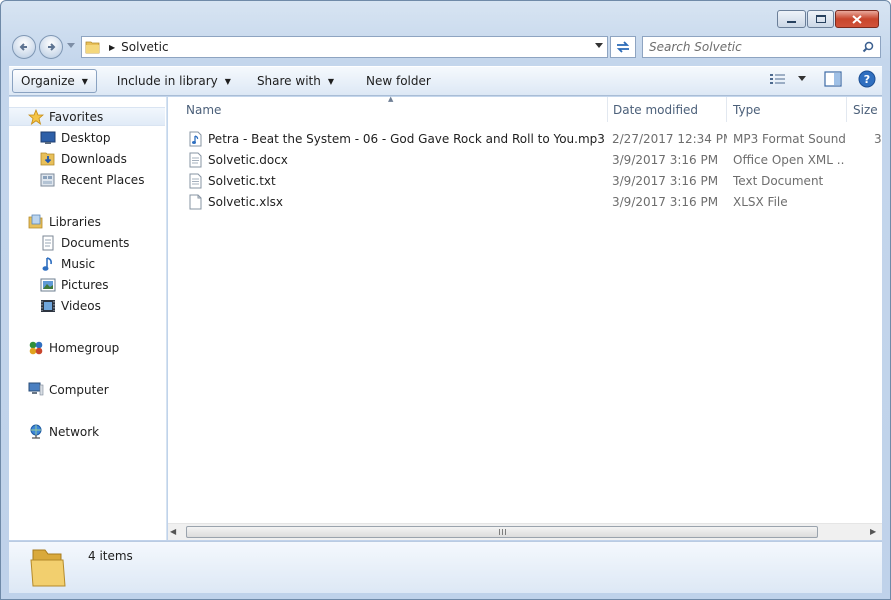 This screenshot has height=600, width=891. I want to click on nav-network: Network, so click(63, 431).